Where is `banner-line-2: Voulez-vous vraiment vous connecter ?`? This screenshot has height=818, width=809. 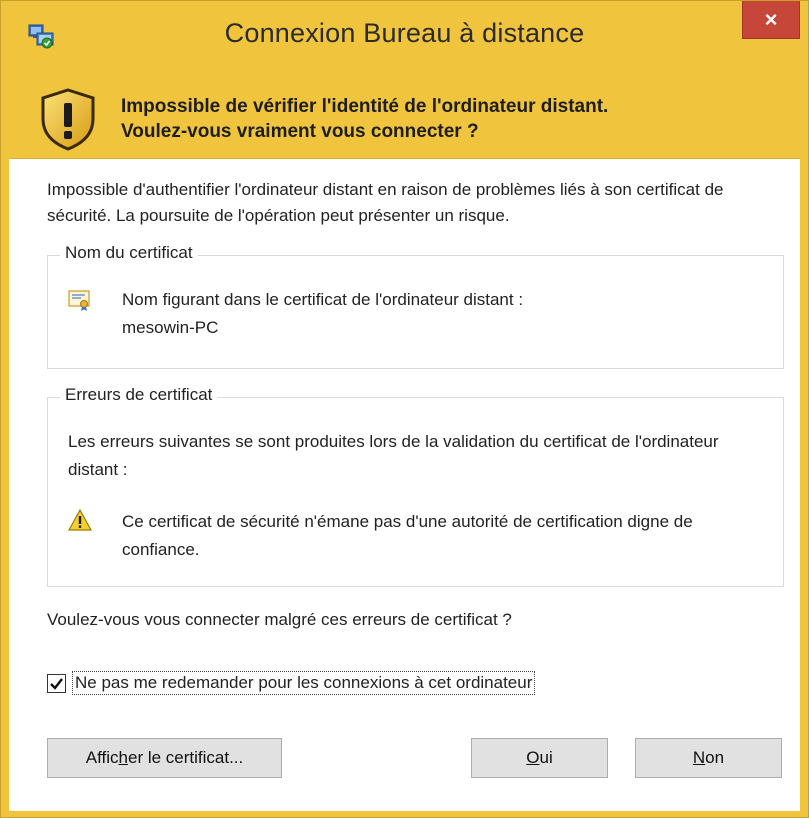 banner-line-2: Voulez-vous vraiment vous connecter ? is located at coordinates (300, 131).